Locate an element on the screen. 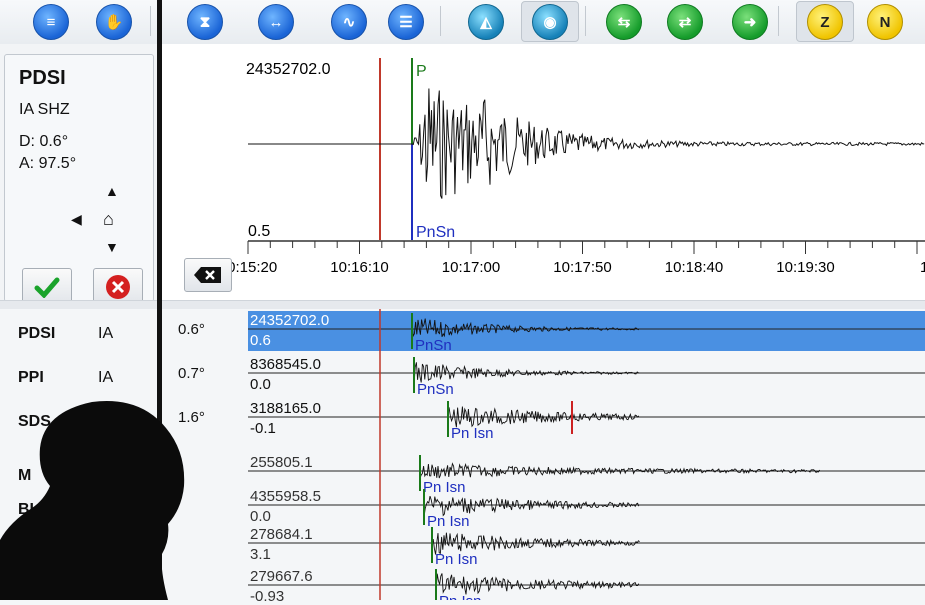 The height and width of the screenshot is (605, 925). time-label: 10:18:40 is located at coordinates (694, 267).